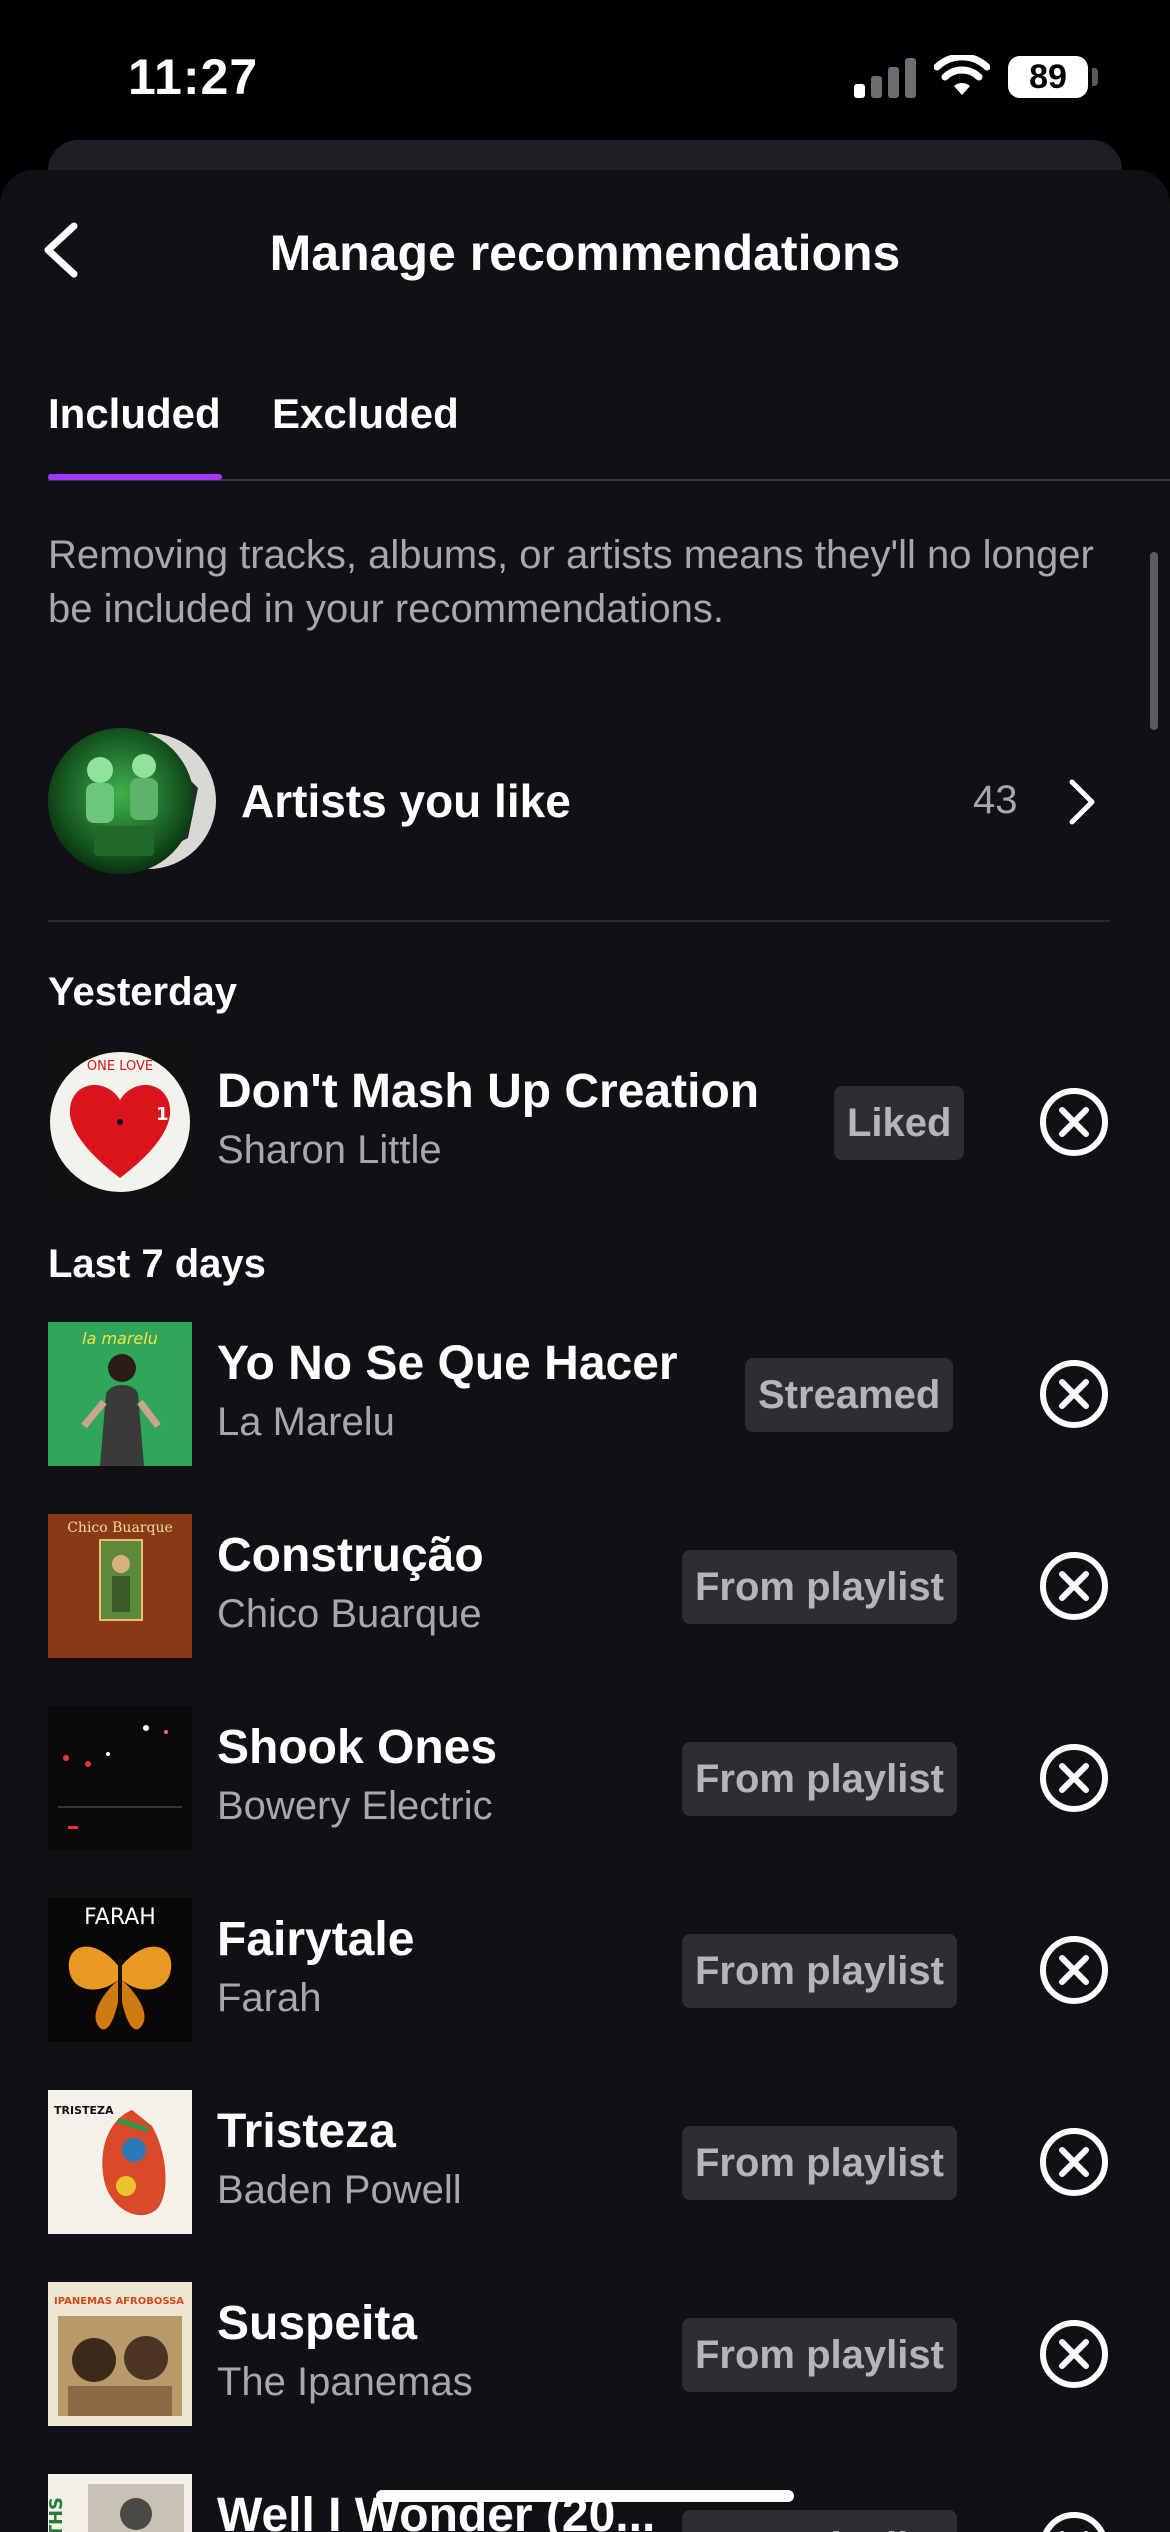 The image size is (1170, 2532). I want to click on album-art, so click(120, 1778).